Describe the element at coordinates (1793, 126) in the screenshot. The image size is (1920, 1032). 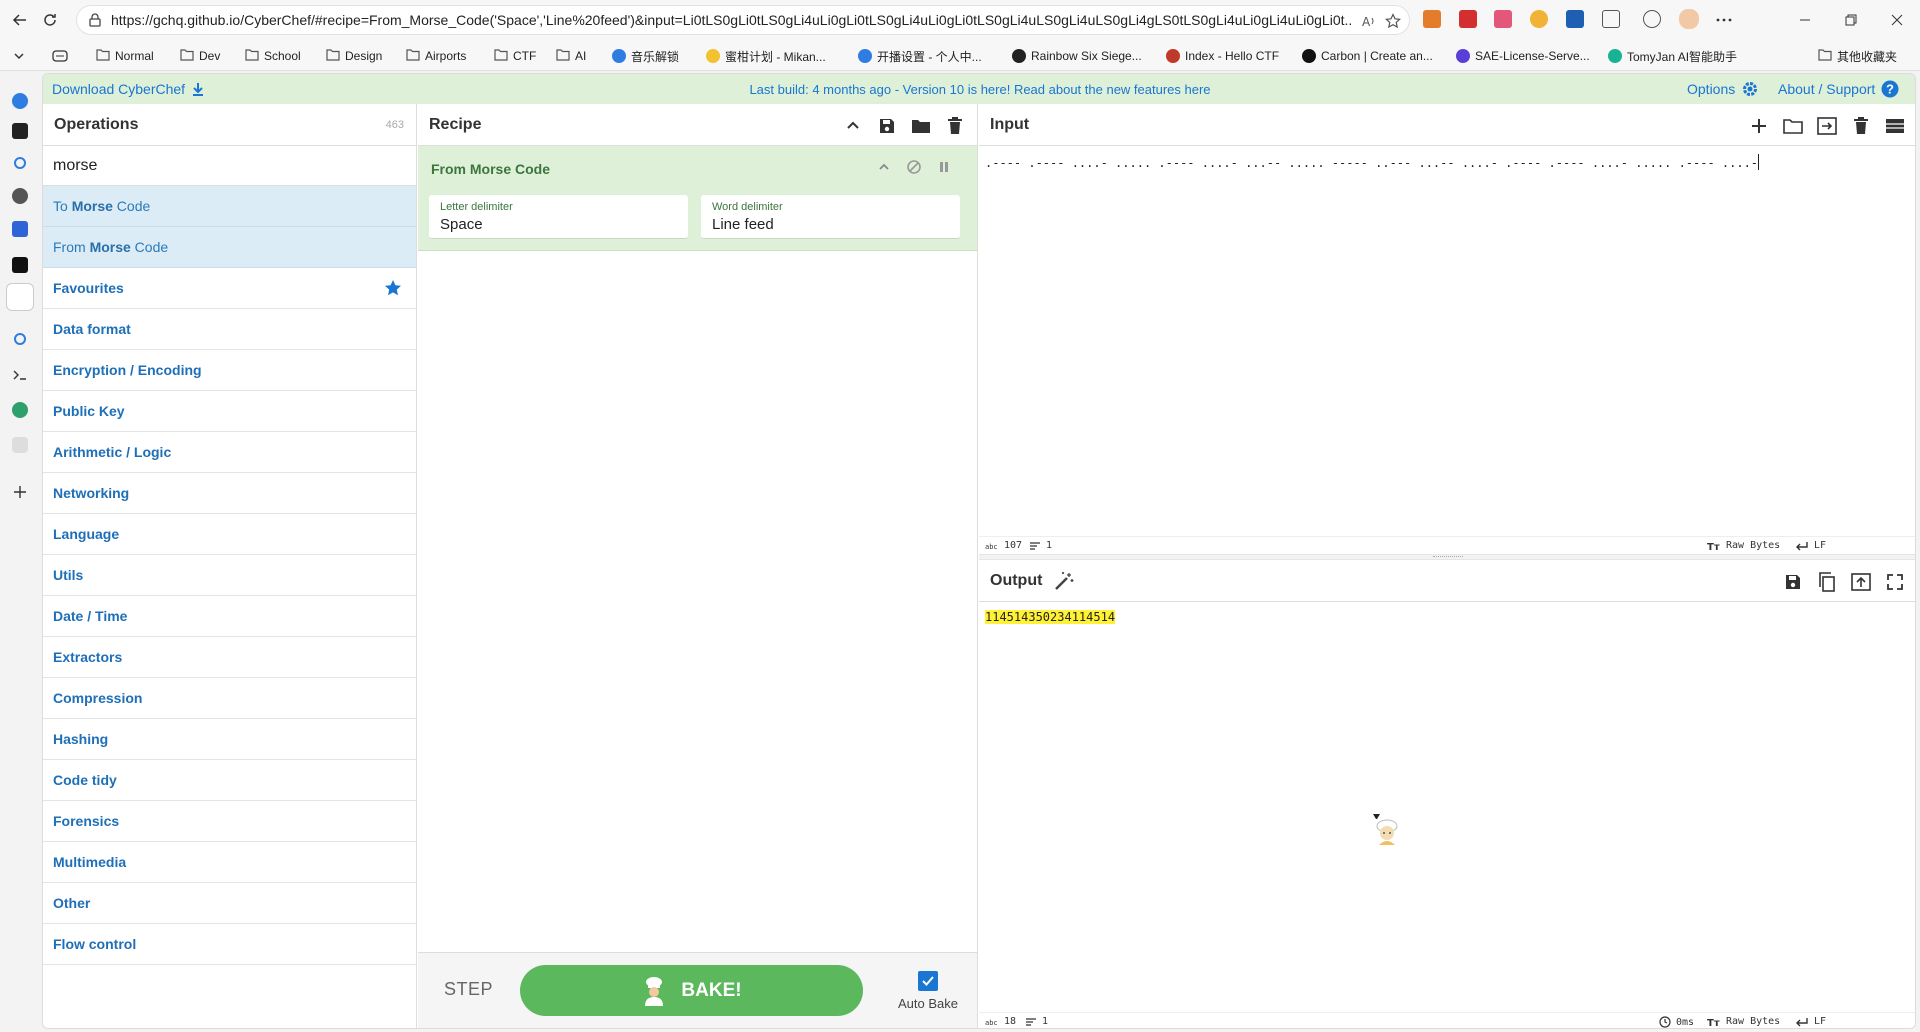
I see `open-file-folder-icon` at that location.